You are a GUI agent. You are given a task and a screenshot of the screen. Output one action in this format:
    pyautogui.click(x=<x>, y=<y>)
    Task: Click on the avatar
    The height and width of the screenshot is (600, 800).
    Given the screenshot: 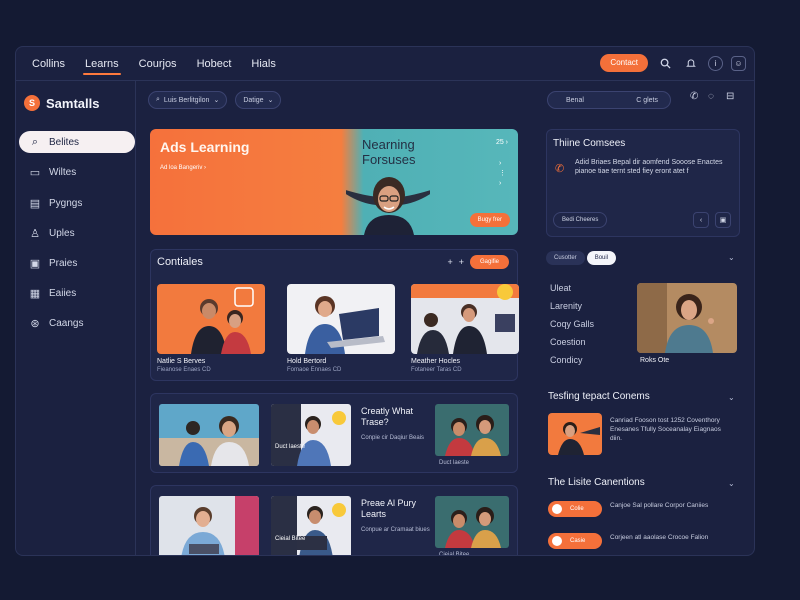 What is the action you would take?
    pyautogui.click(x=557, y=541)
    